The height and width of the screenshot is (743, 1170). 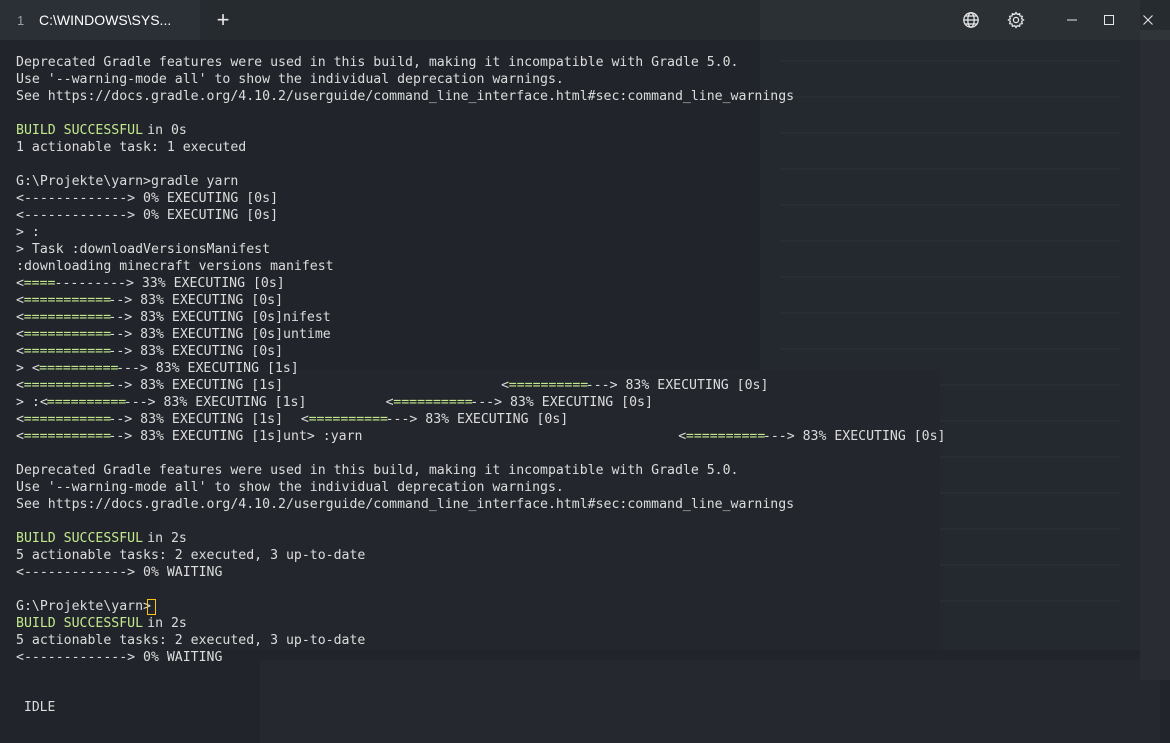 What do you see at coordinates (1148, 20) in the screenshot?
I see `close-icon` at bounding box center [1148, 20].